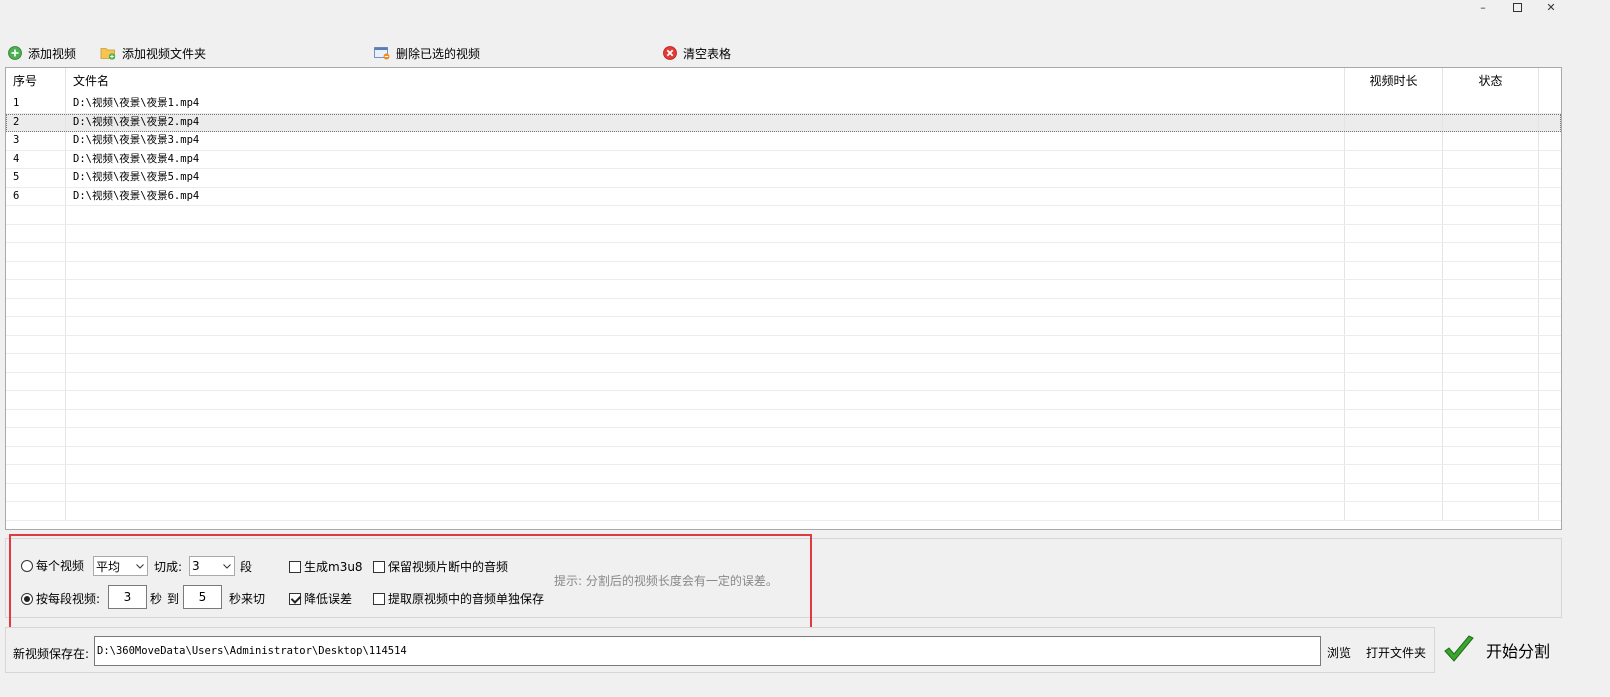  Describe the element at coordinates (120, 566) in the screenshot. I see `split-method-select: 平均` at that location.